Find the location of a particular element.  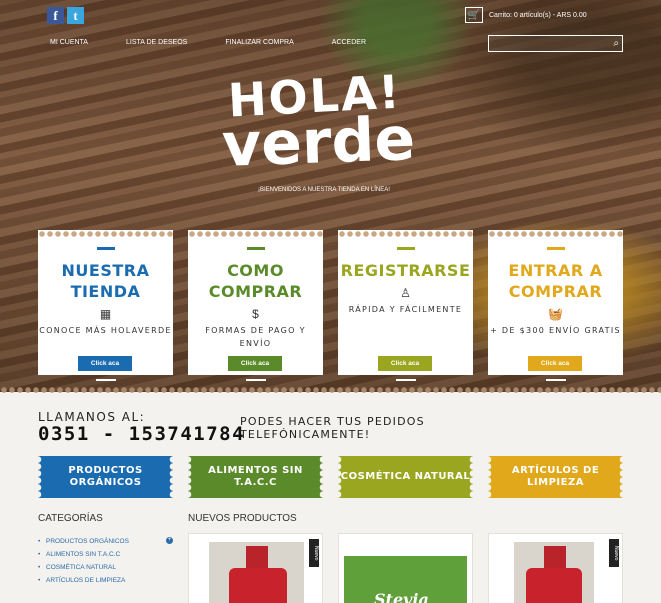

dollar-icon: $ is located at coordinates (255, 314).